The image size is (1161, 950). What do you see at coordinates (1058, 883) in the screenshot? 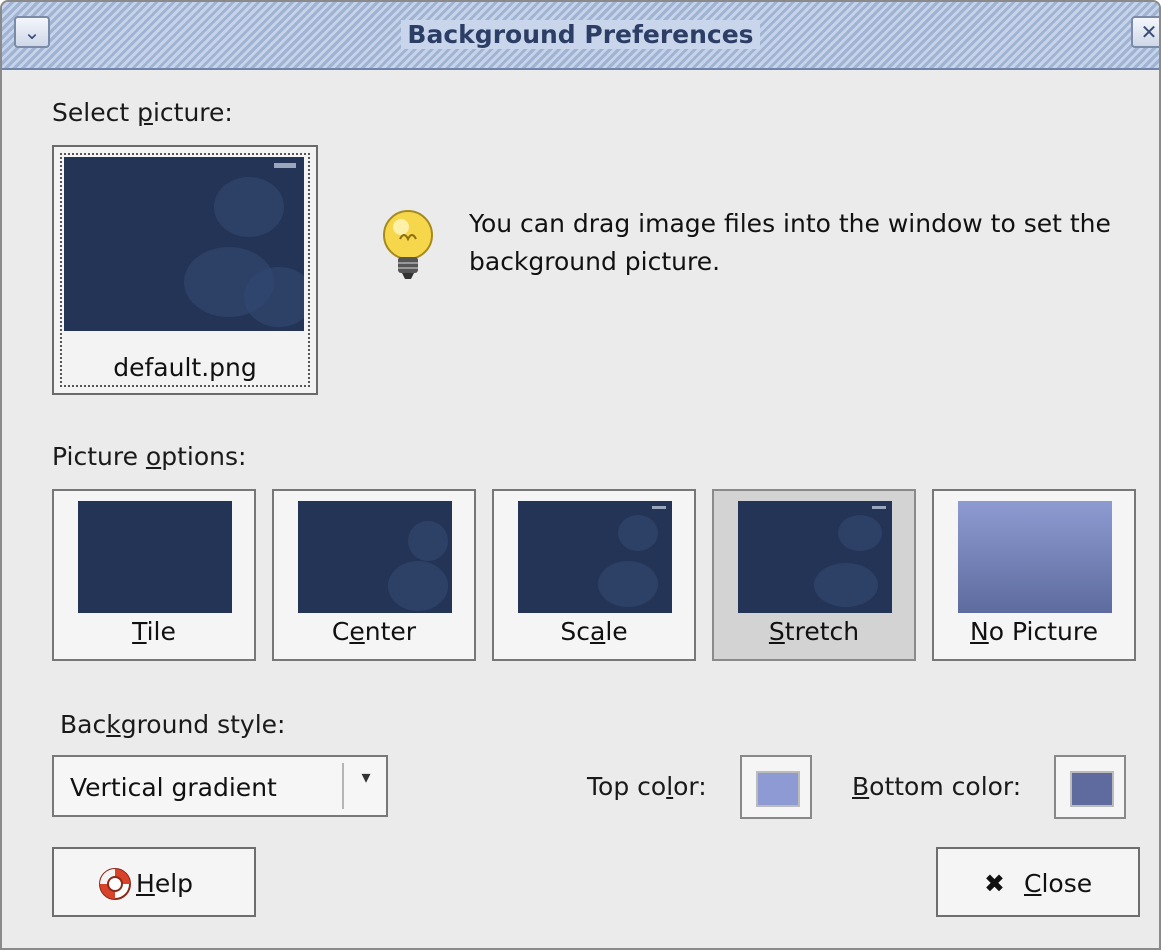
I see `close-button-label: Close` at bounding box center [1058, 883].